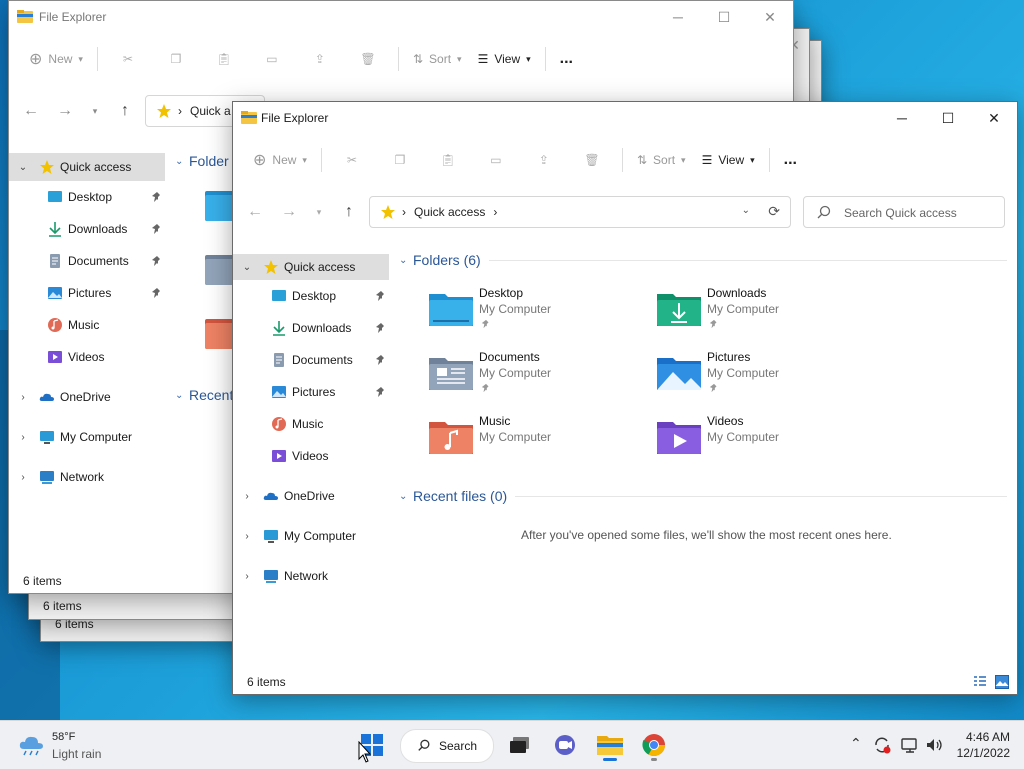  What do you see at coordinates (934, 745) in the screenshot?
I see `volume-icon` at bounding box center [934, 745].